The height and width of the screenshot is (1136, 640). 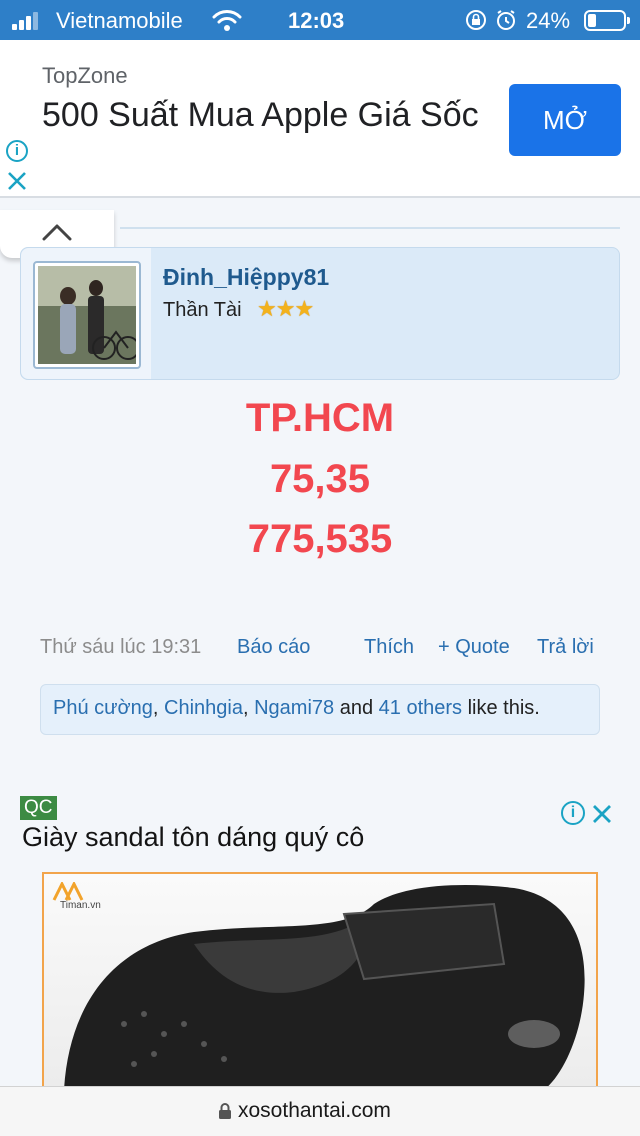 What do you see at coordinates (314, 1111) in the screenshot?
I see `url-text: xosothantai.com` at bounding box center [314, 1111].